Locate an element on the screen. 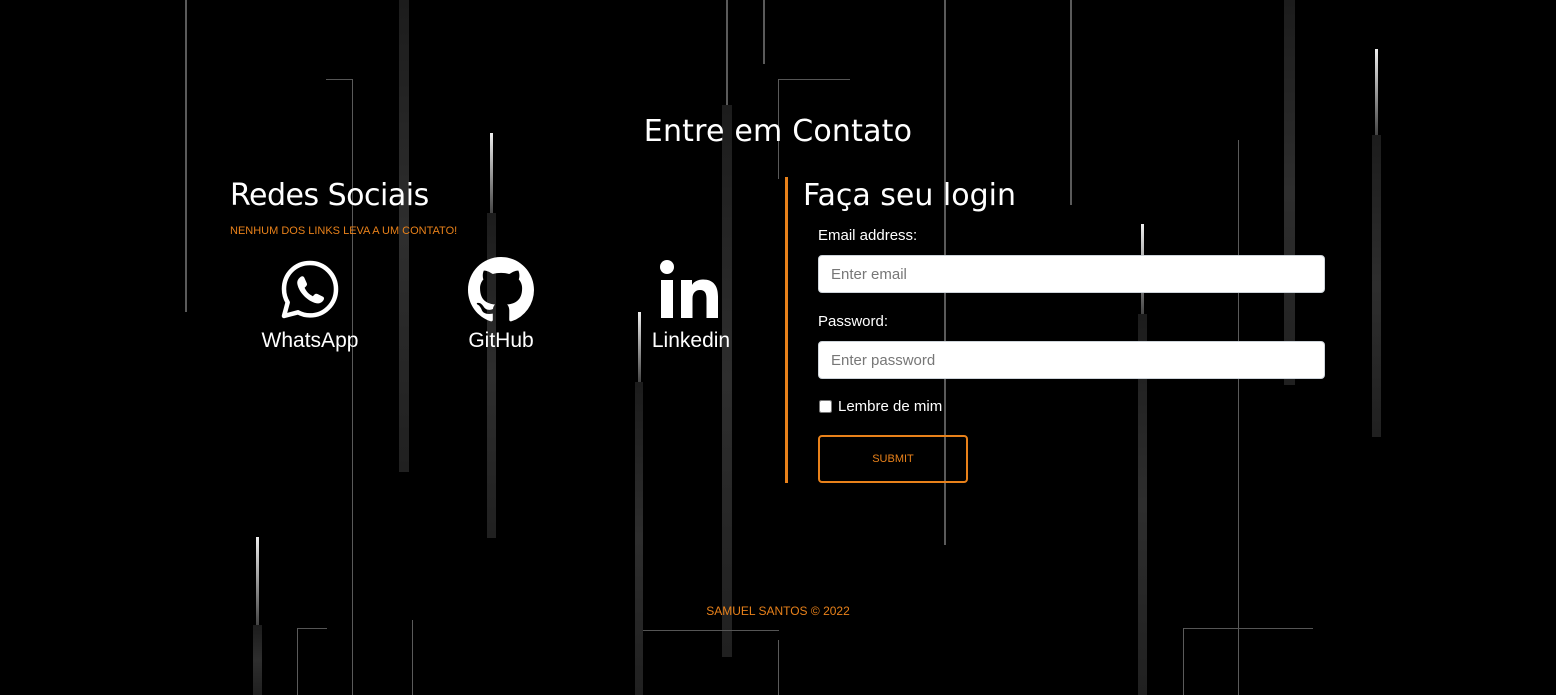 This screenshot has height=695, width=1556. password-input is located at coordinates (1071, 360).